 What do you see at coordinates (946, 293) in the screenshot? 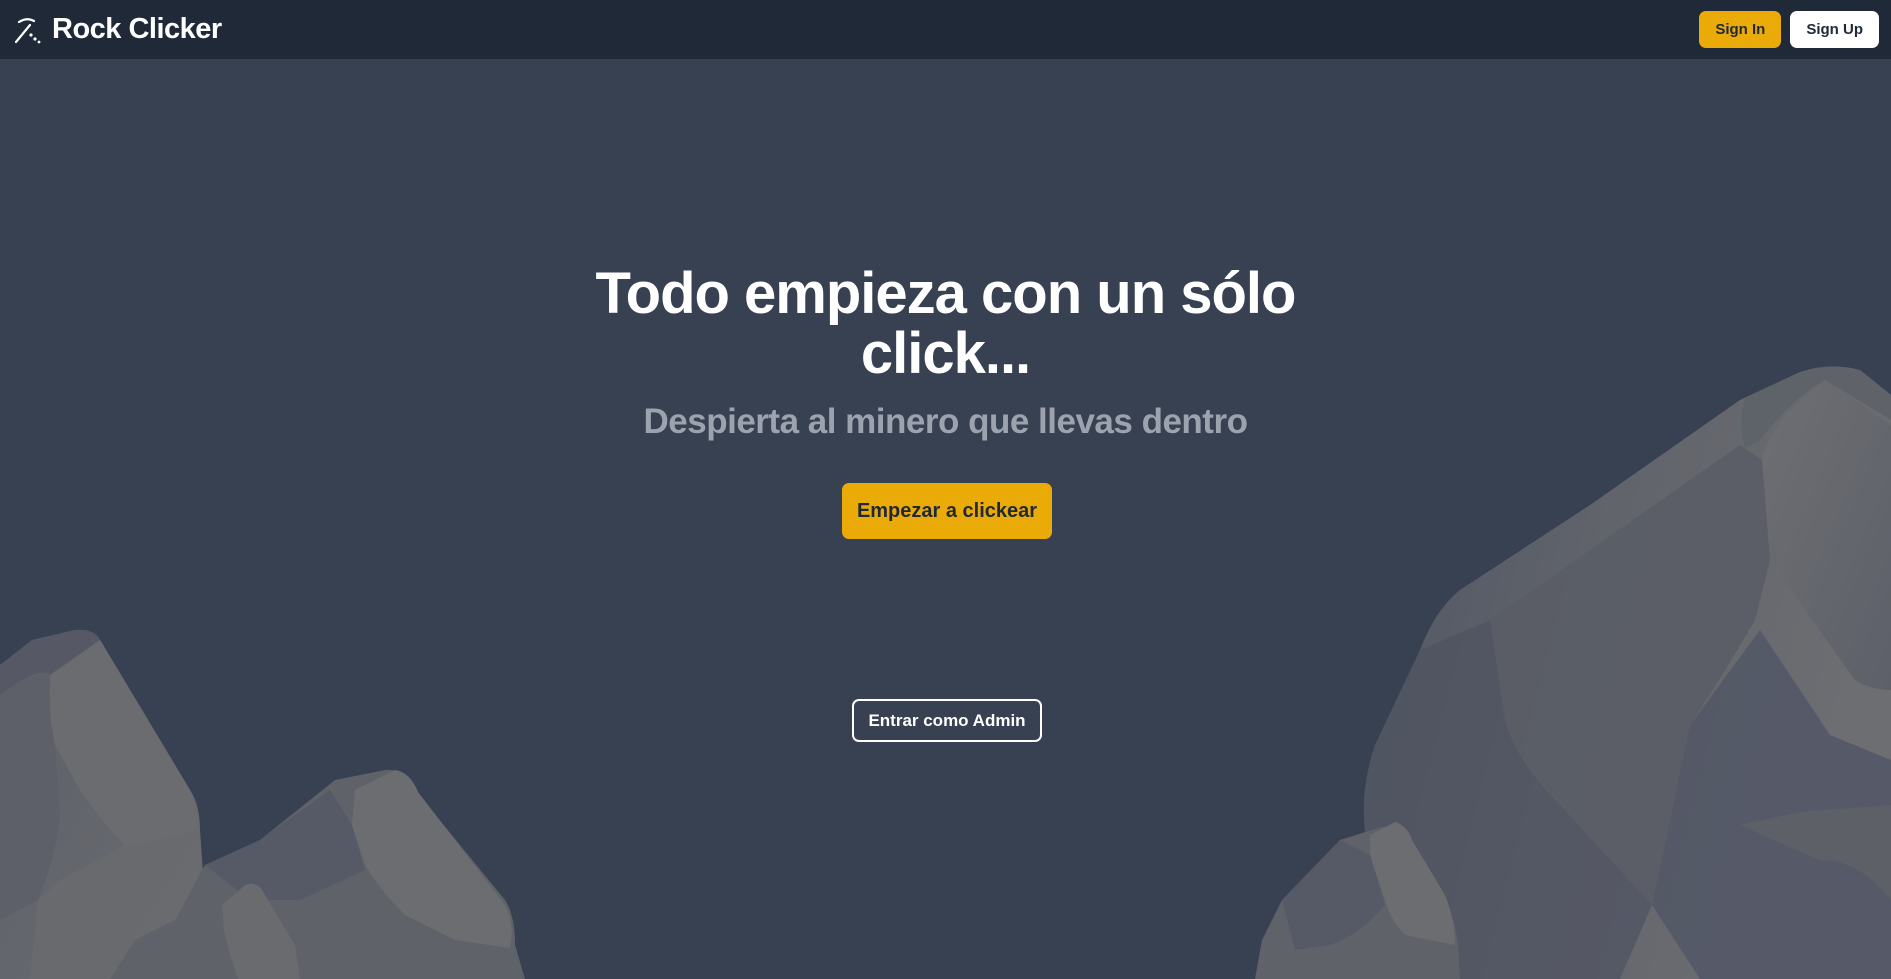
I see `hero-title-line-1: Todo empieza con un sólo` at bounding box center [946, 293].